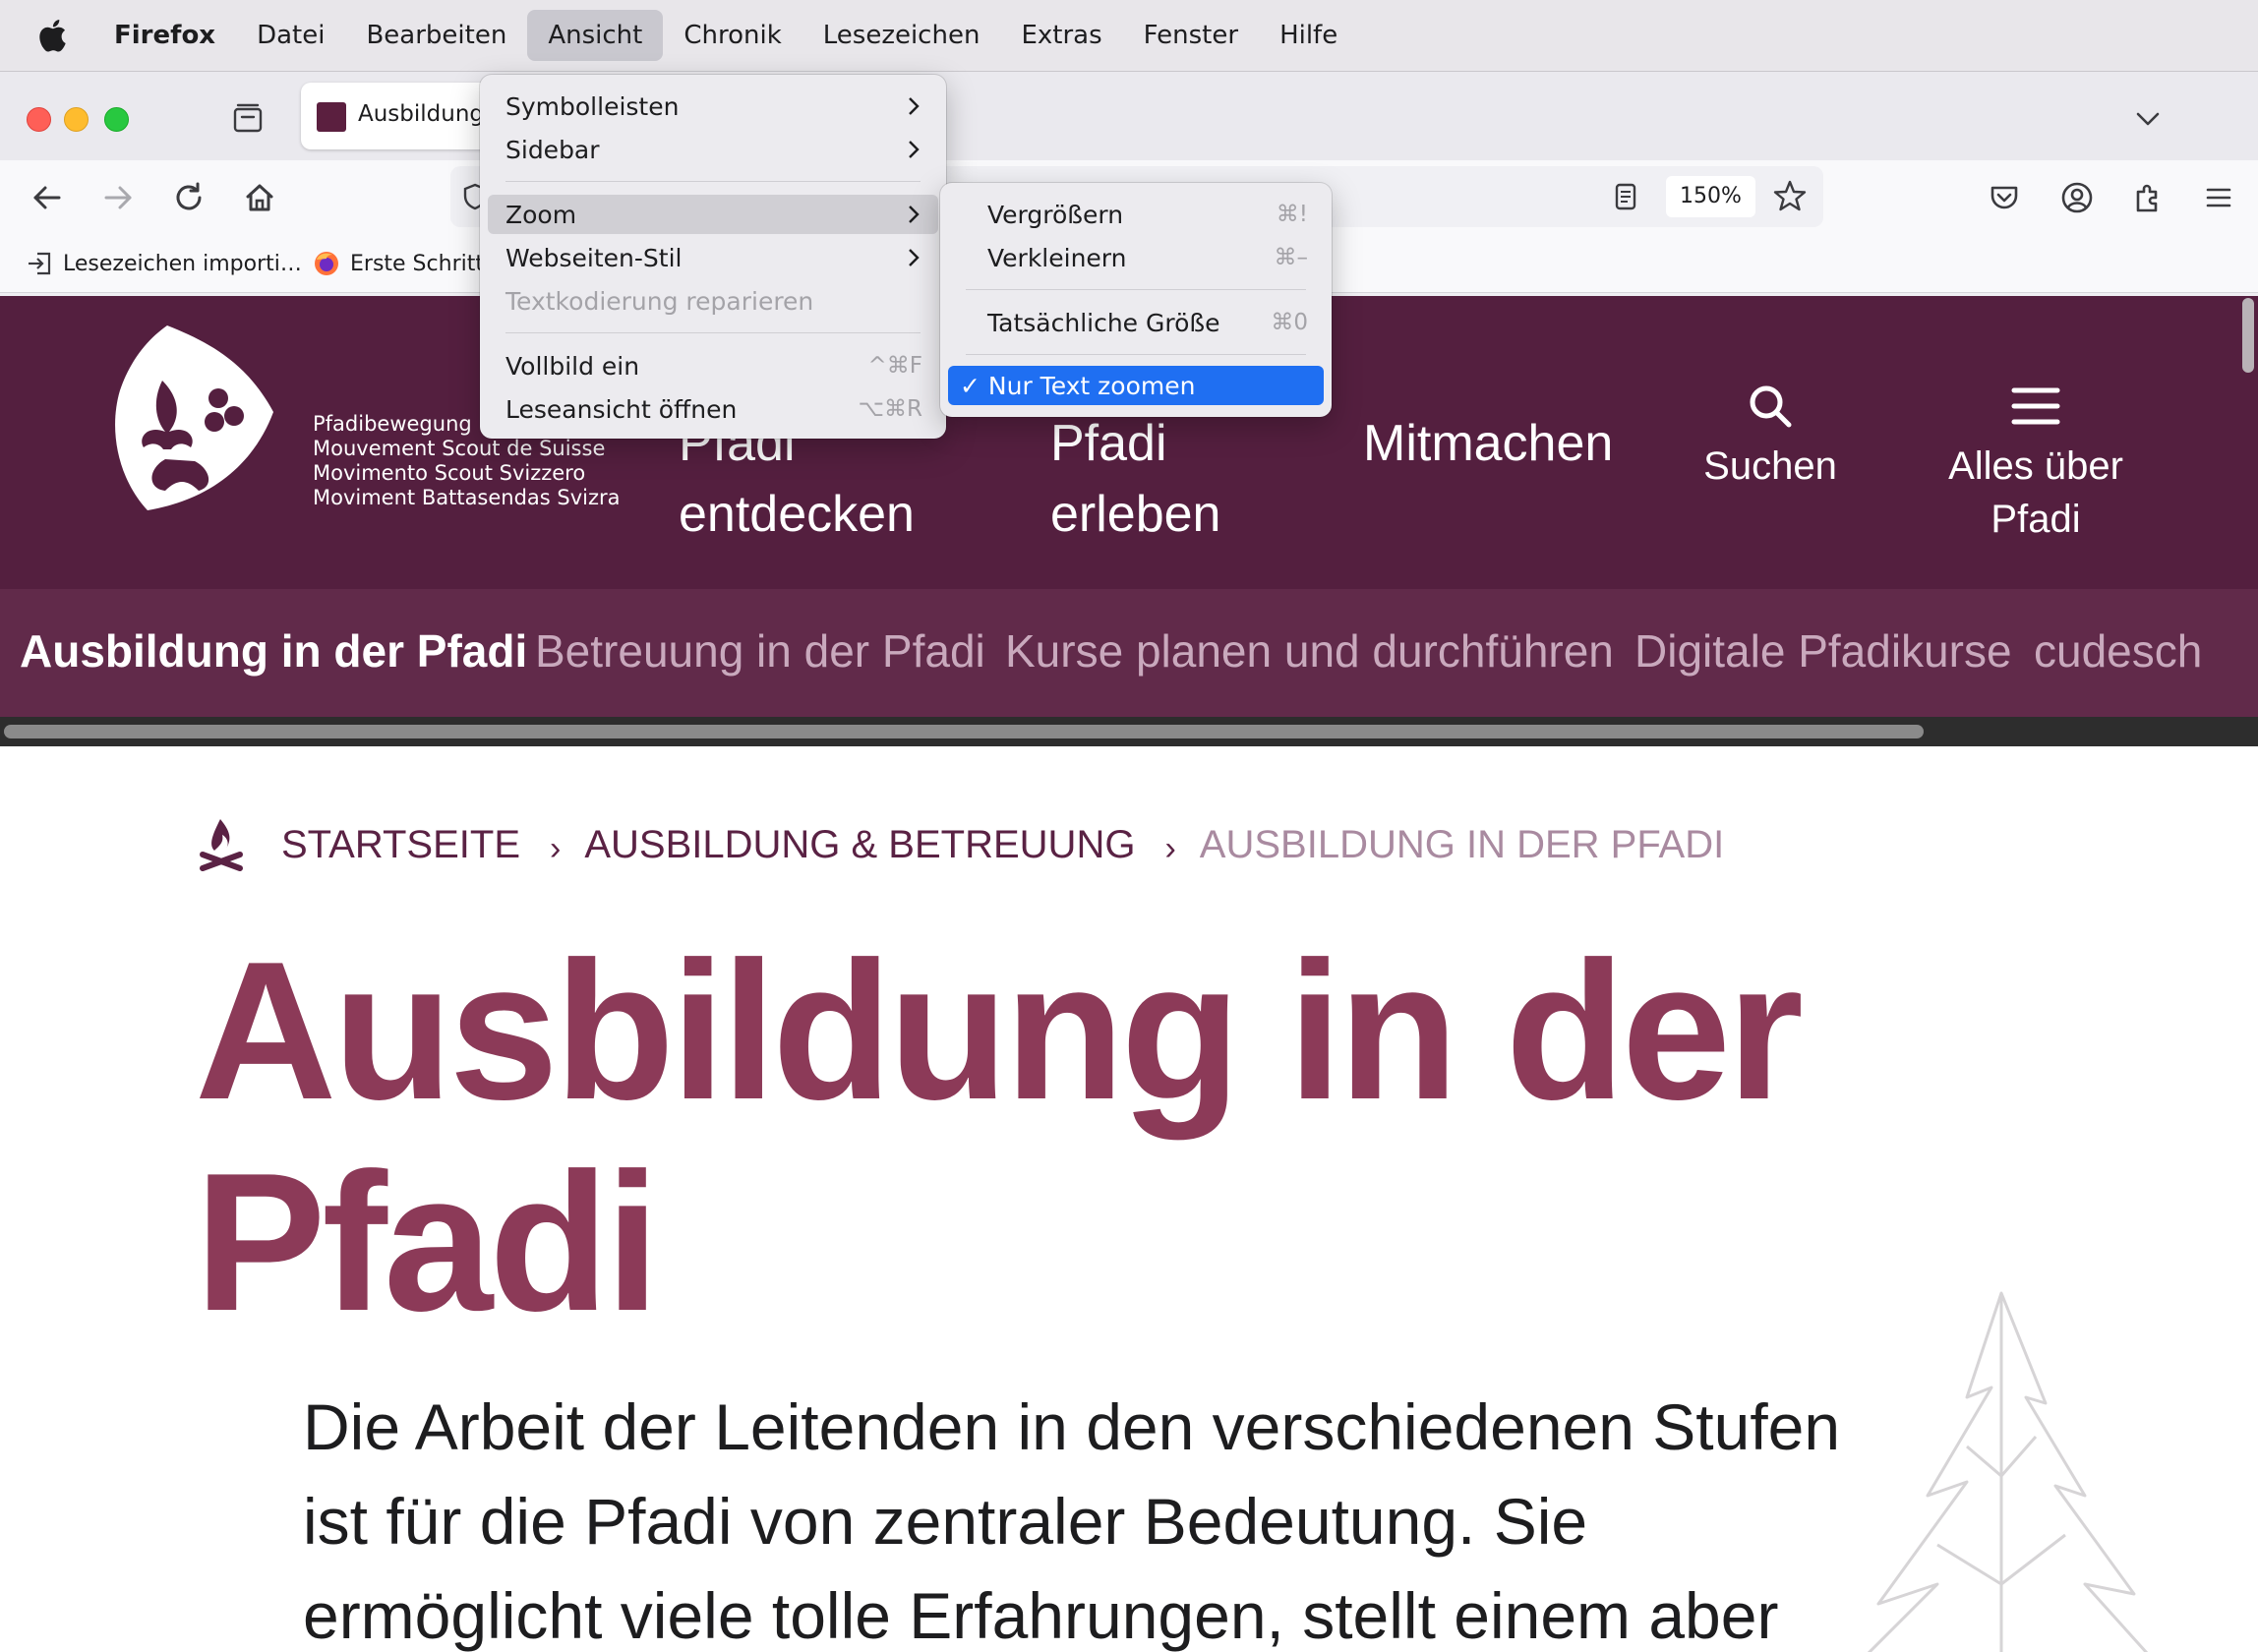 The width and height of the screenshot is (2258, 1652). I want to click on menu-item-nur-text-zoomen: ✓ Nur Text zoomen, so click(1136, 385).